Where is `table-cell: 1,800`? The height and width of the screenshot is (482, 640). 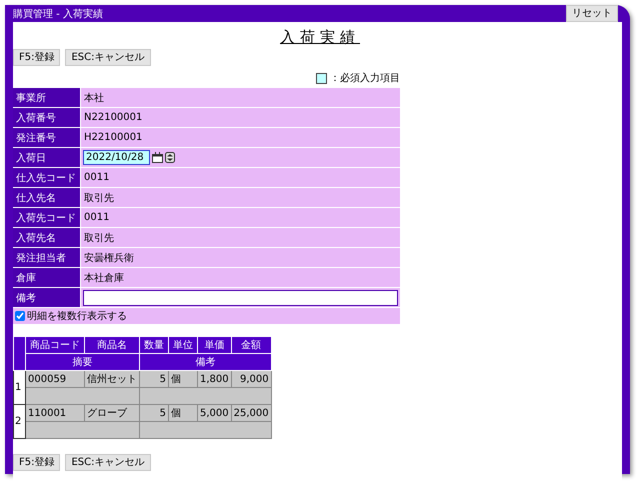 table-cell: 1,800 is located at coordinates (215, 379).